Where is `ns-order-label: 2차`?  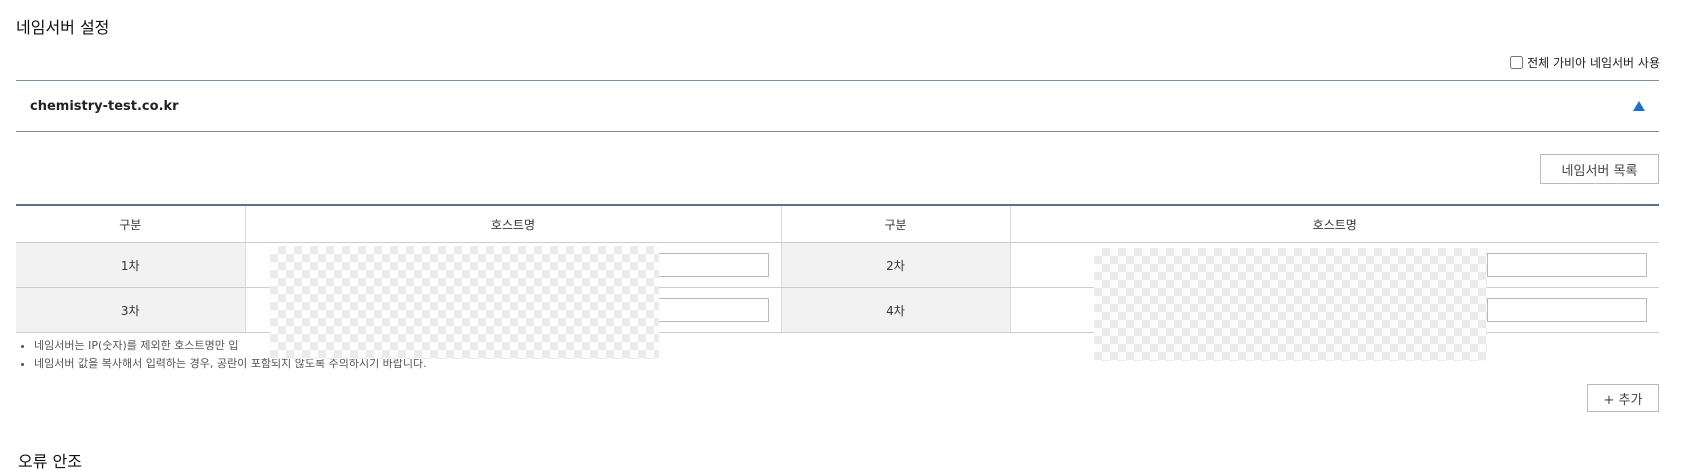
ns-order-label: 2차 is located at coordinates (895, 265).